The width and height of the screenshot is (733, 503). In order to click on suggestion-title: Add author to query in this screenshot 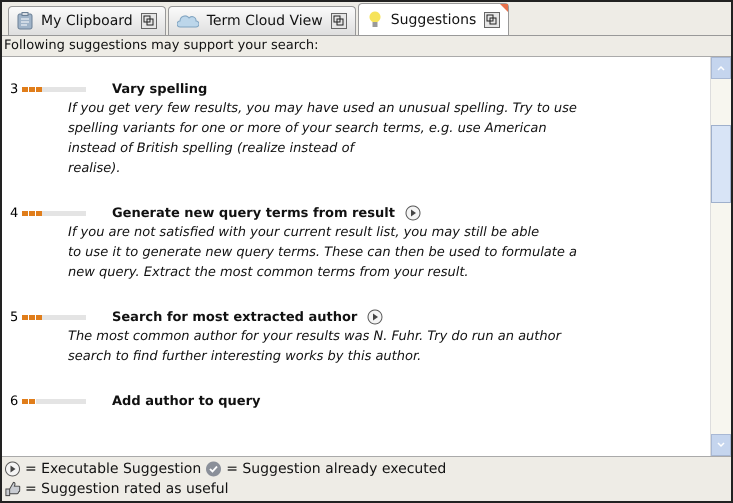, I will do `click(186, 401)`.